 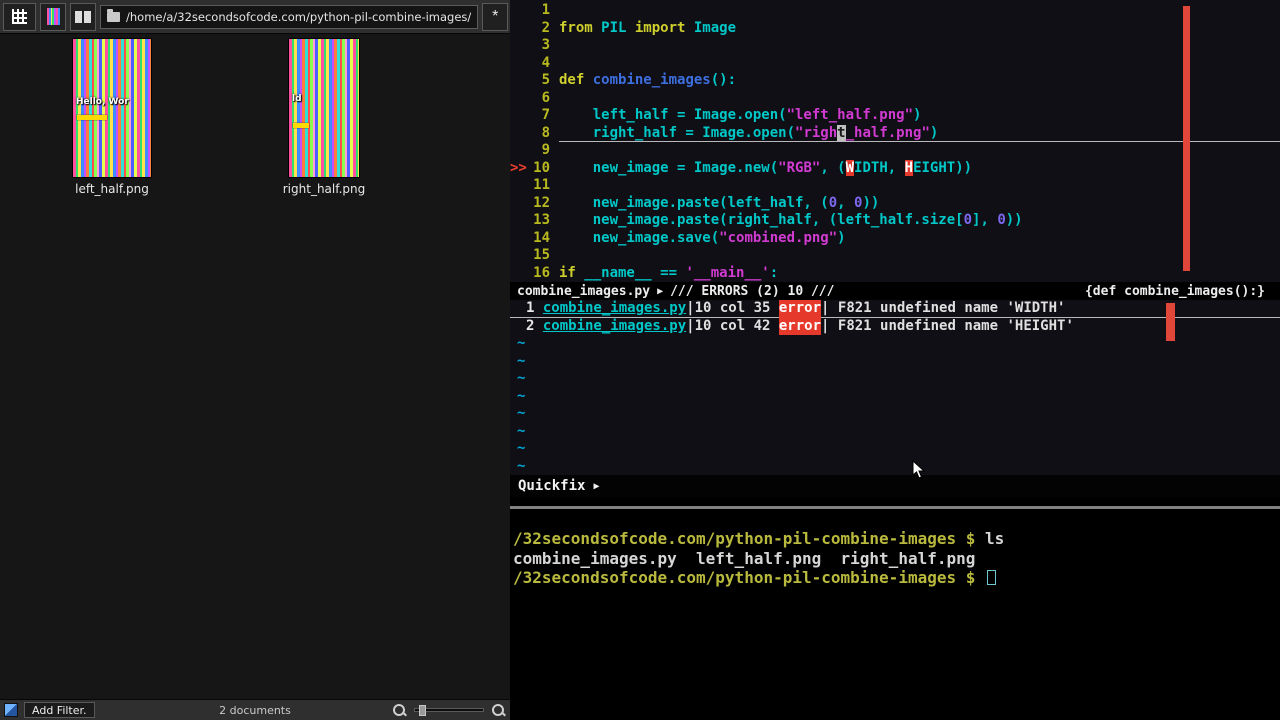 What do you see at coordinates (752, 291) in the screenshot?
I see `statusline-errors: /// ERRORS (2) 10 ///` at bounding box center [752, 291].